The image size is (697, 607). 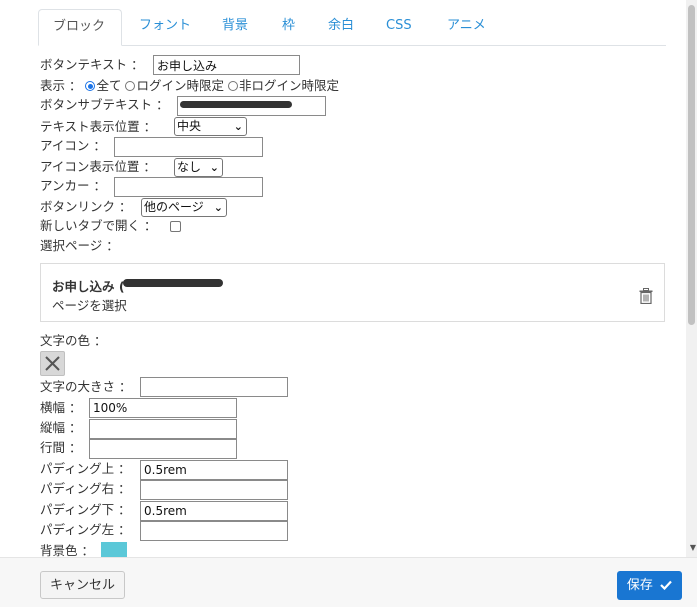 What do you see at coordinates (73, 185) in the screenshot?
I see `anchor-label: アンカー ：` at bounding box center [73, 185].